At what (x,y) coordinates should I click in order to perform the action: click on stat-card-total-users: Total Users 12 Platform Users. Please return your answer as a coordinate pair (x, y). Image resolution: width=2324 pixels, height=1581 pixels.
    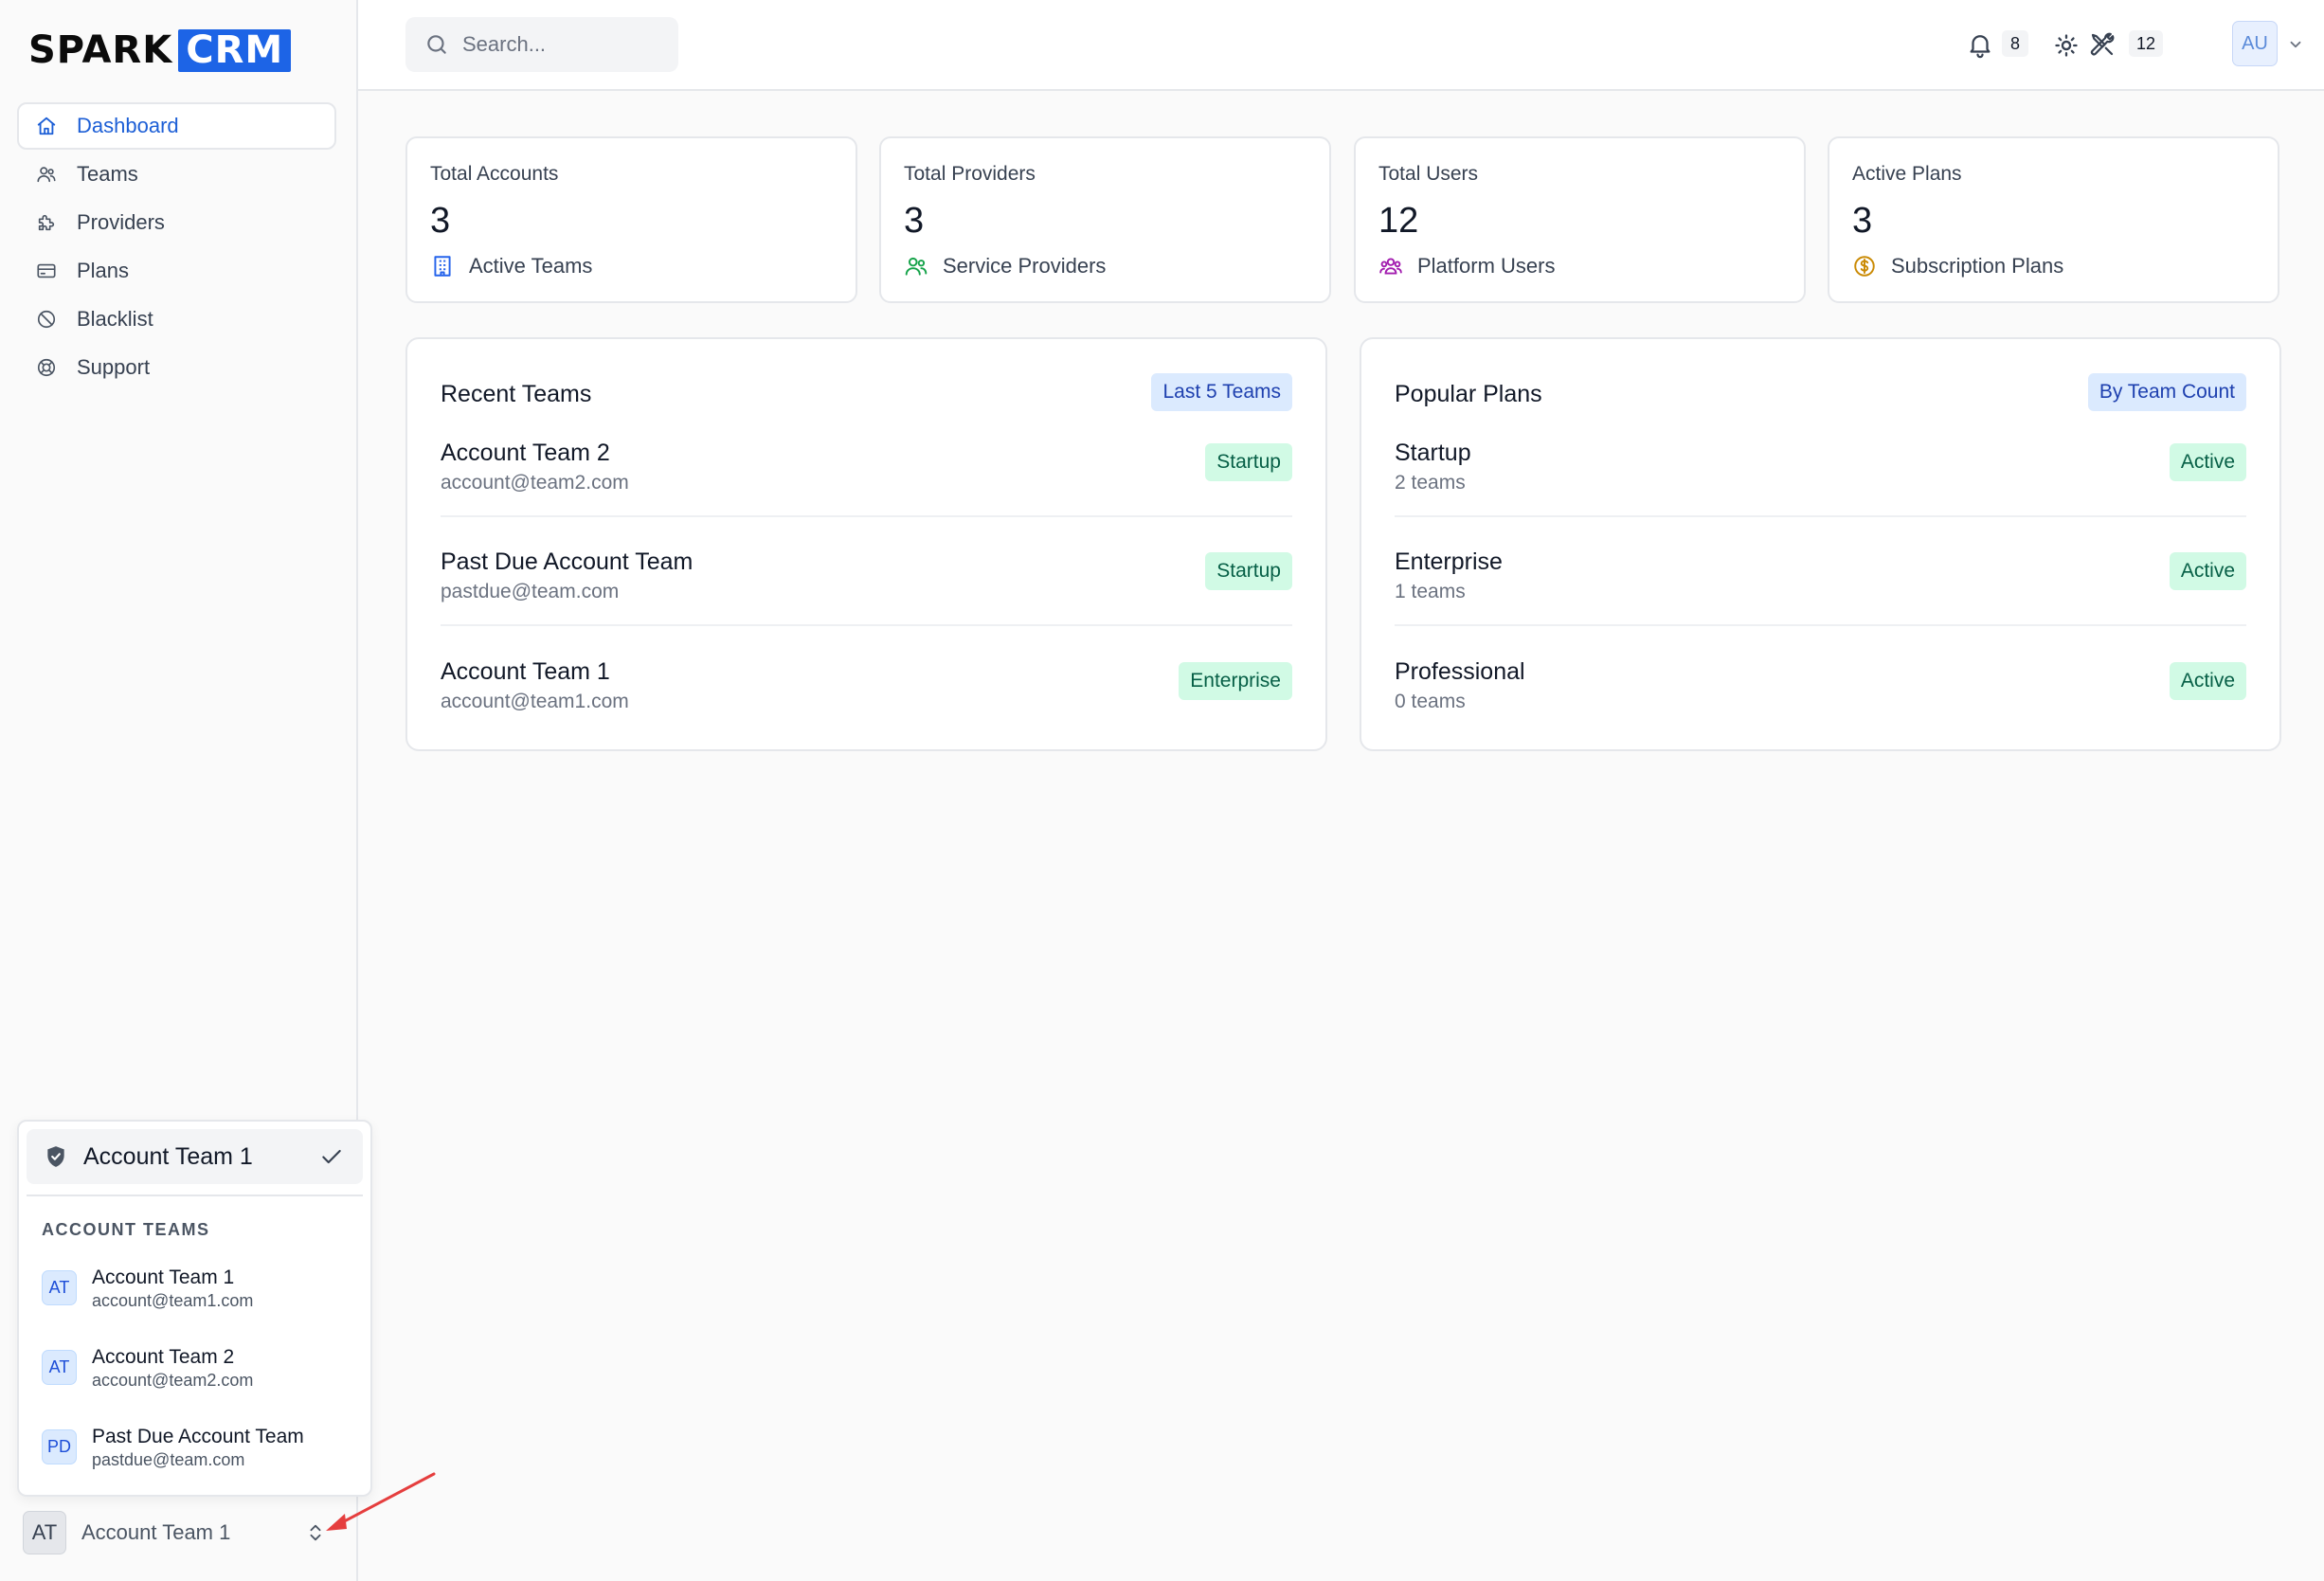
    Looking at the image, I should click on (1580, 219).